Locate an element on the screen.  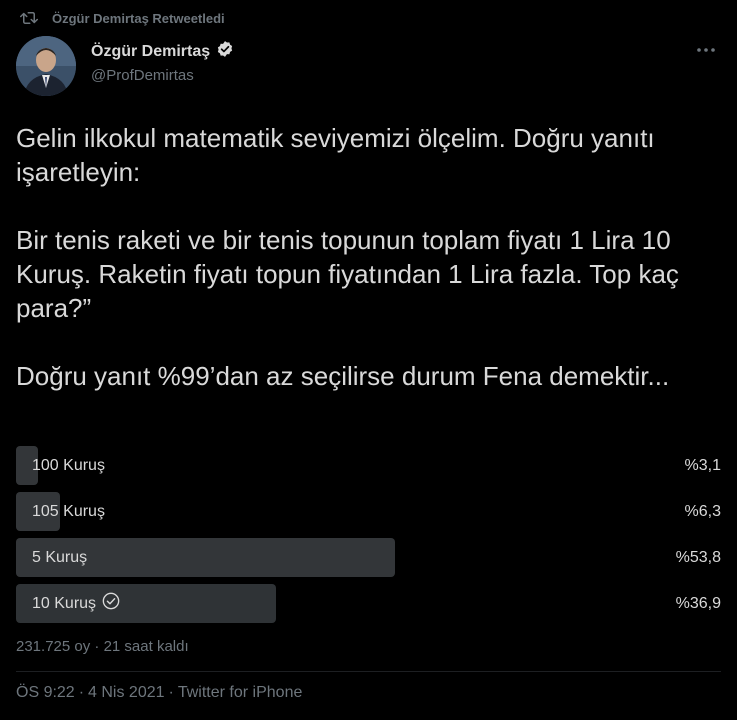
retweet-text: Özgür Demirtaş Retweetledi is located at coordinates (138, 18).